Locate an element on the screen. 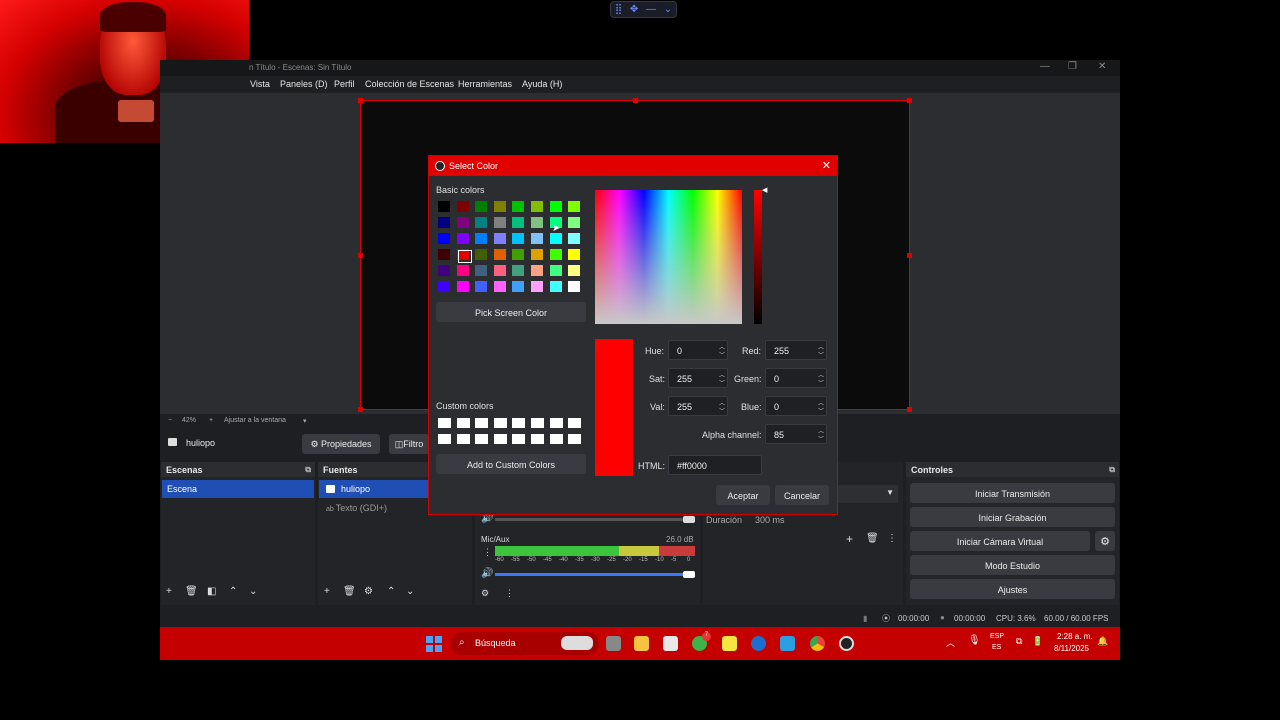  store-icon is located at coordinates (670, 643).